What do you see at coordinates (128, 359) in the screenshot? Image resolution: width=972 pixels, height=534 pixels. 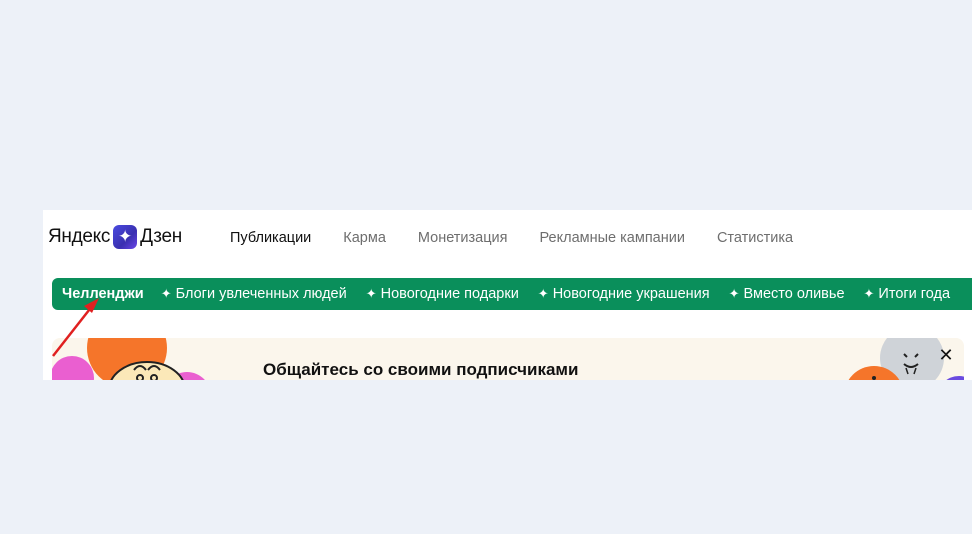 I see `banner-illustration-left` at bounding box center [128, 359].